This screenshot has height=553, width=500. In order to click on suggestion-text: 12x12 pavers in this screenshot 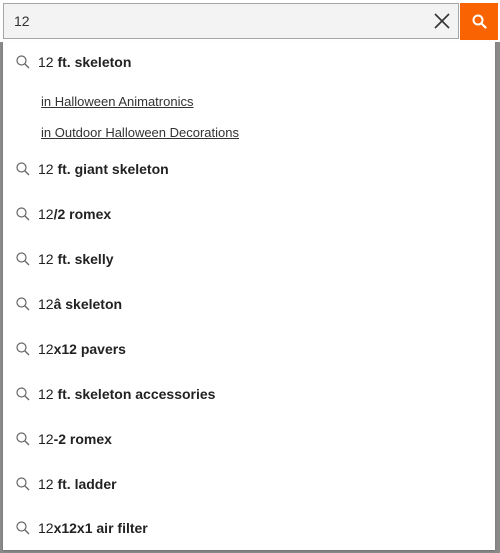, I will do `click(82, 349)`.